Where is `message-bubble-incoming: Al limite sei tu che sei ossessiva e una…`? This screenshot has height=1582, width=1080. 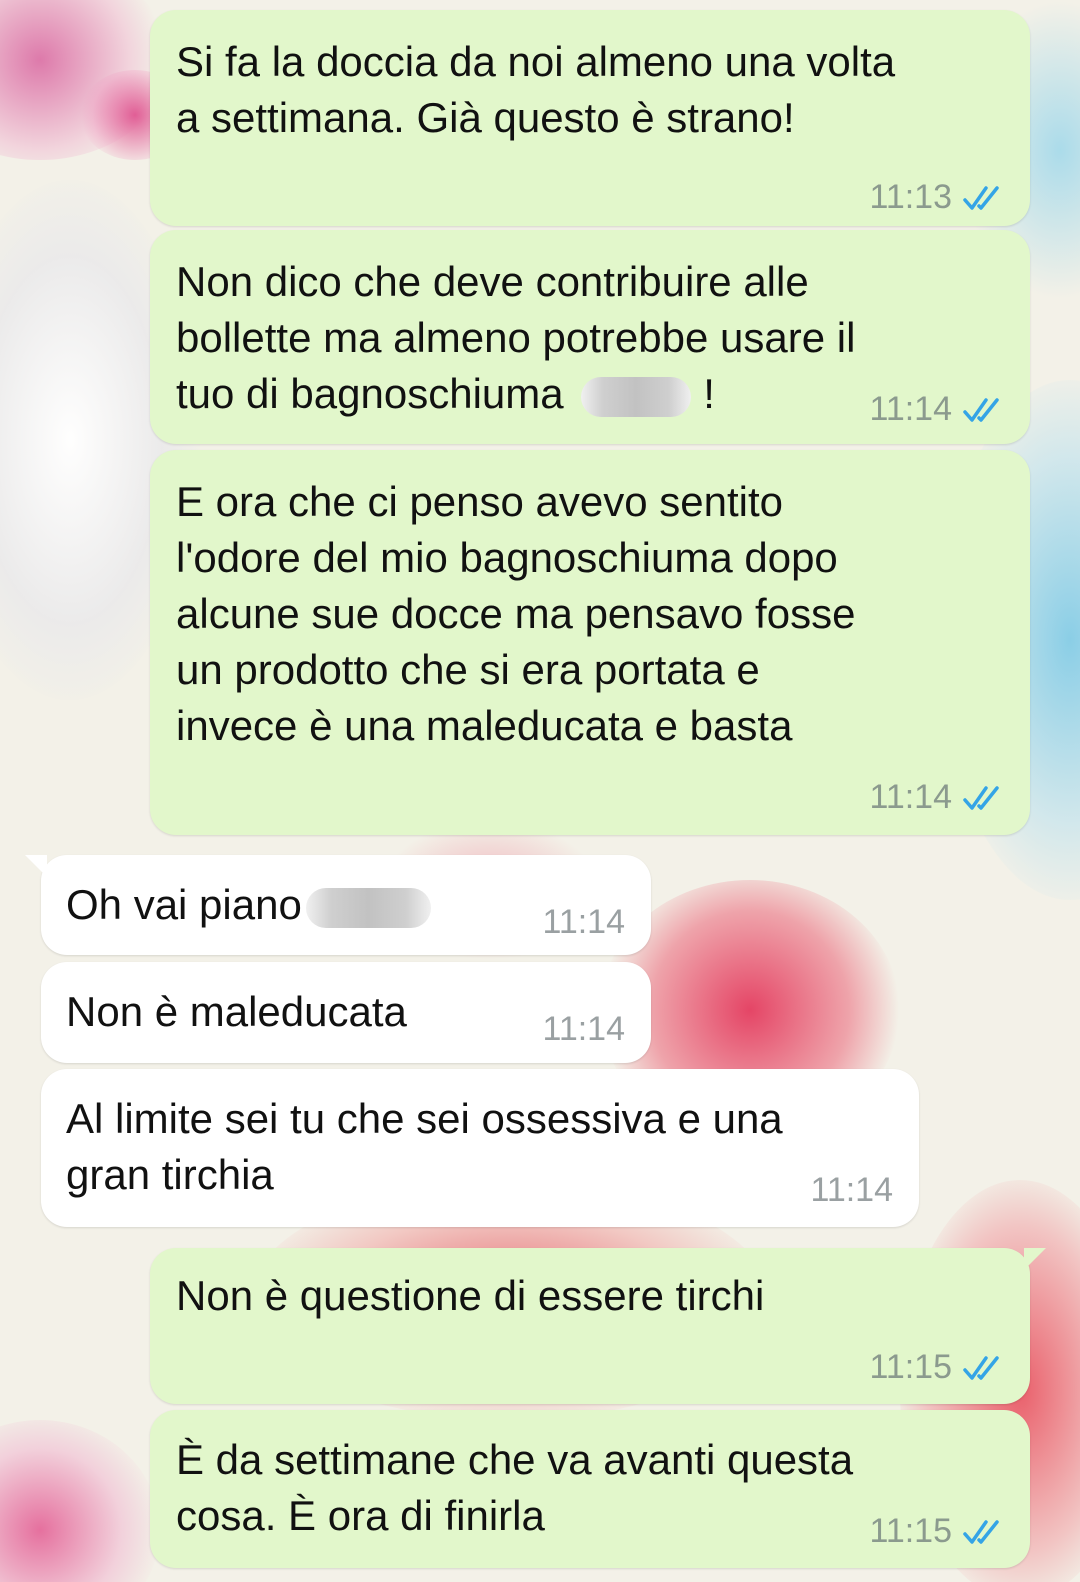 message-bubble-incoming: Al limite sei tu che sei ossessiva e una… is located at coordinates (480, 1148).